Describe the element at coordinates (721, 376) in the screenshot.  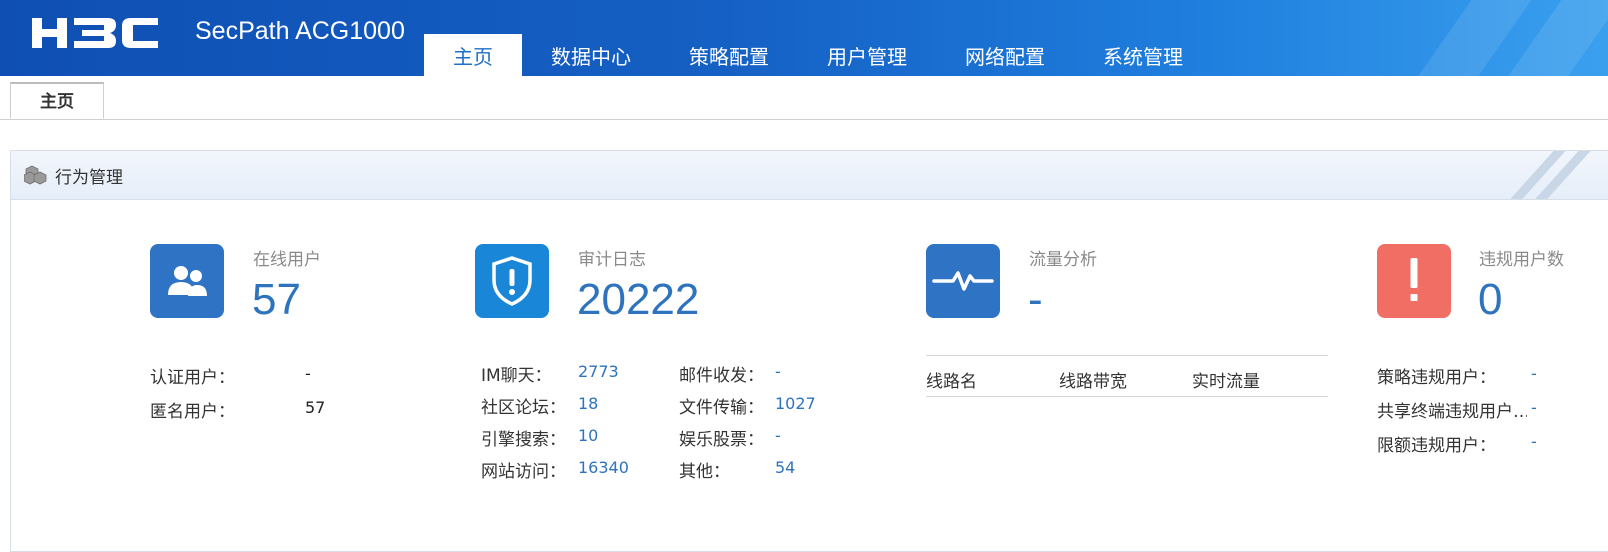
I see `email-label: 邮件收发：` at that location.